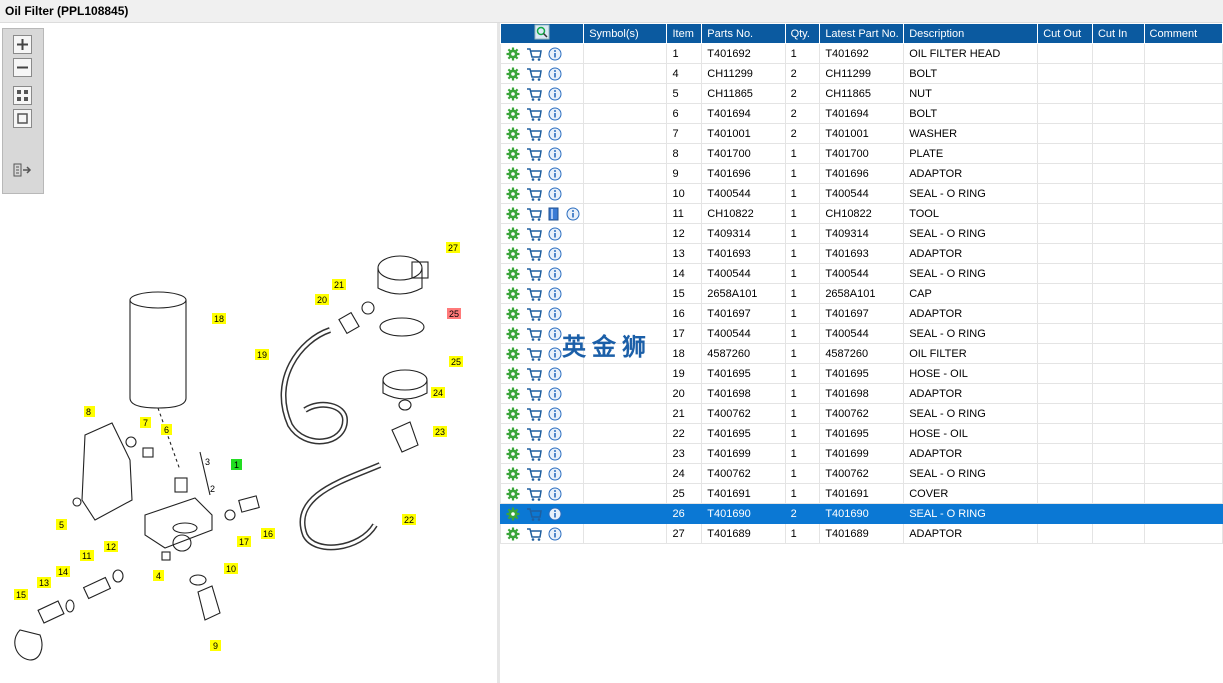 This screenshot has width=1223, height=683. Describe the element at coordinates (743, 493) in the screenshot. I see `part-no-cell: T401691` at that location.